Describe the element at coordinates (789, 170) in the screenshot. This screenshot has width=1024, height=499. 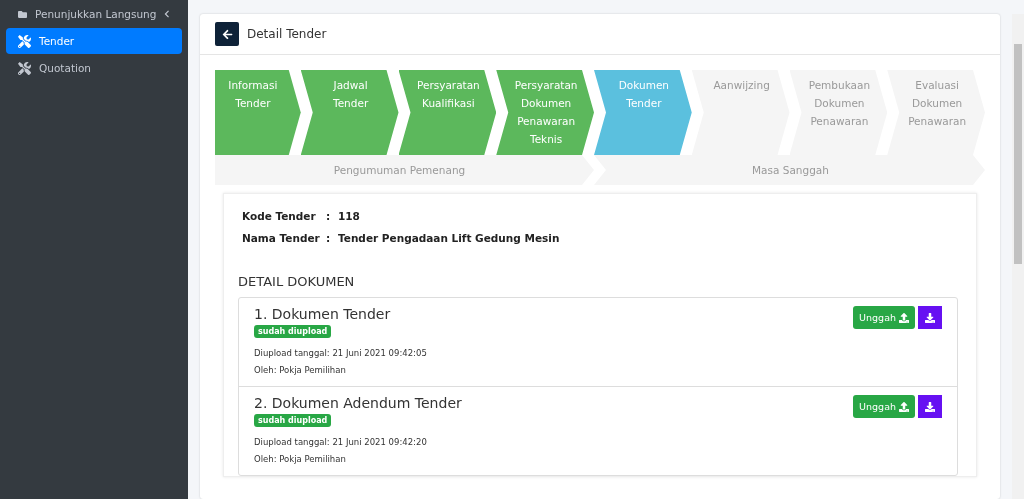
I see `wizard-step: Masa Sanggah` at that location.